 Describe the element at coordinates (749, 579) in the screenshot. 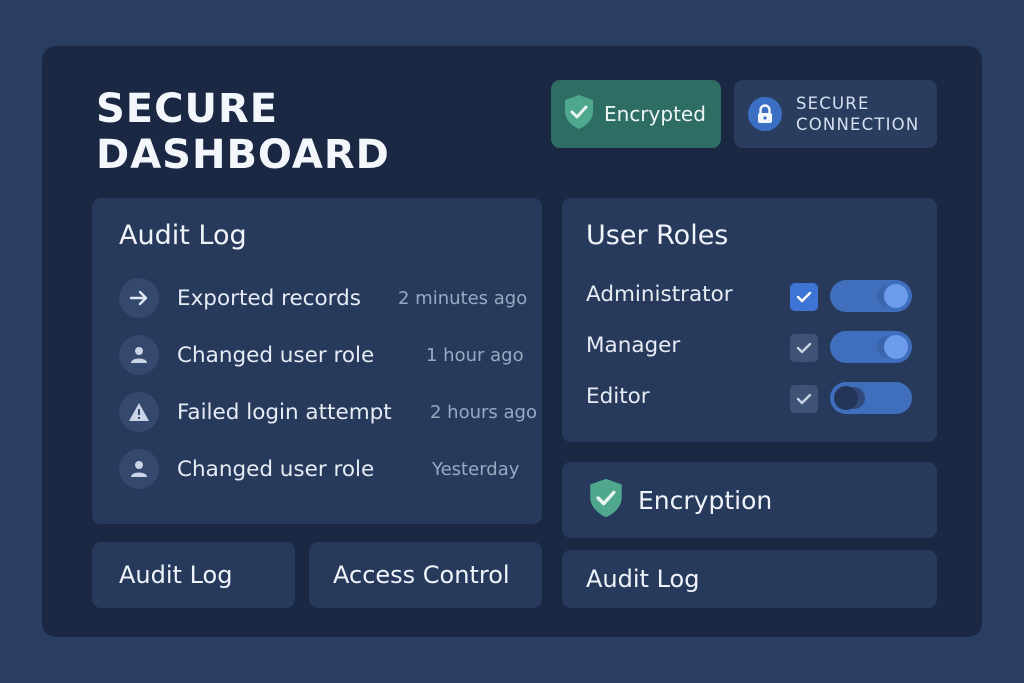

I see `audit-log-card-right: Audit Log` at that location.